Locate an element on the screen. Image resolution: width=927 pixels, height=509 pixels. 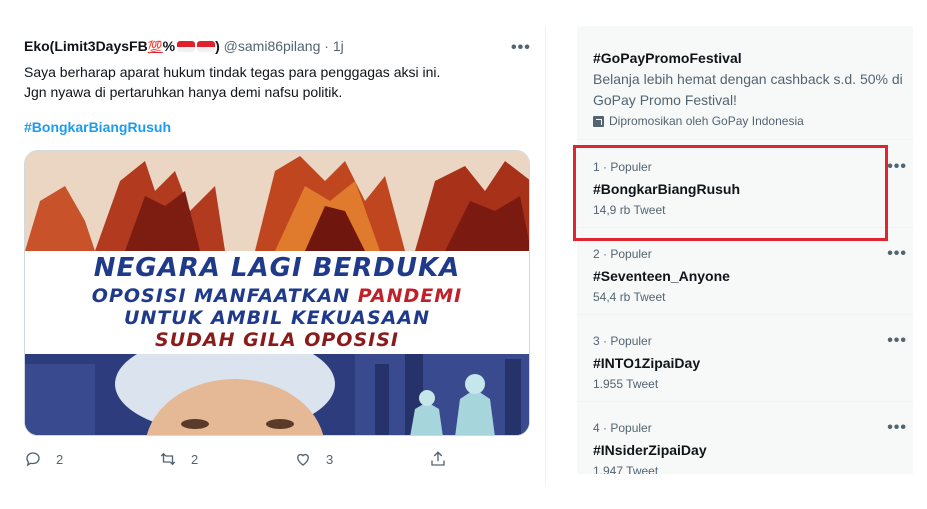
tweet-hashtag-link: #BongkarBiangRusuh is located at coordinates (97, 127).